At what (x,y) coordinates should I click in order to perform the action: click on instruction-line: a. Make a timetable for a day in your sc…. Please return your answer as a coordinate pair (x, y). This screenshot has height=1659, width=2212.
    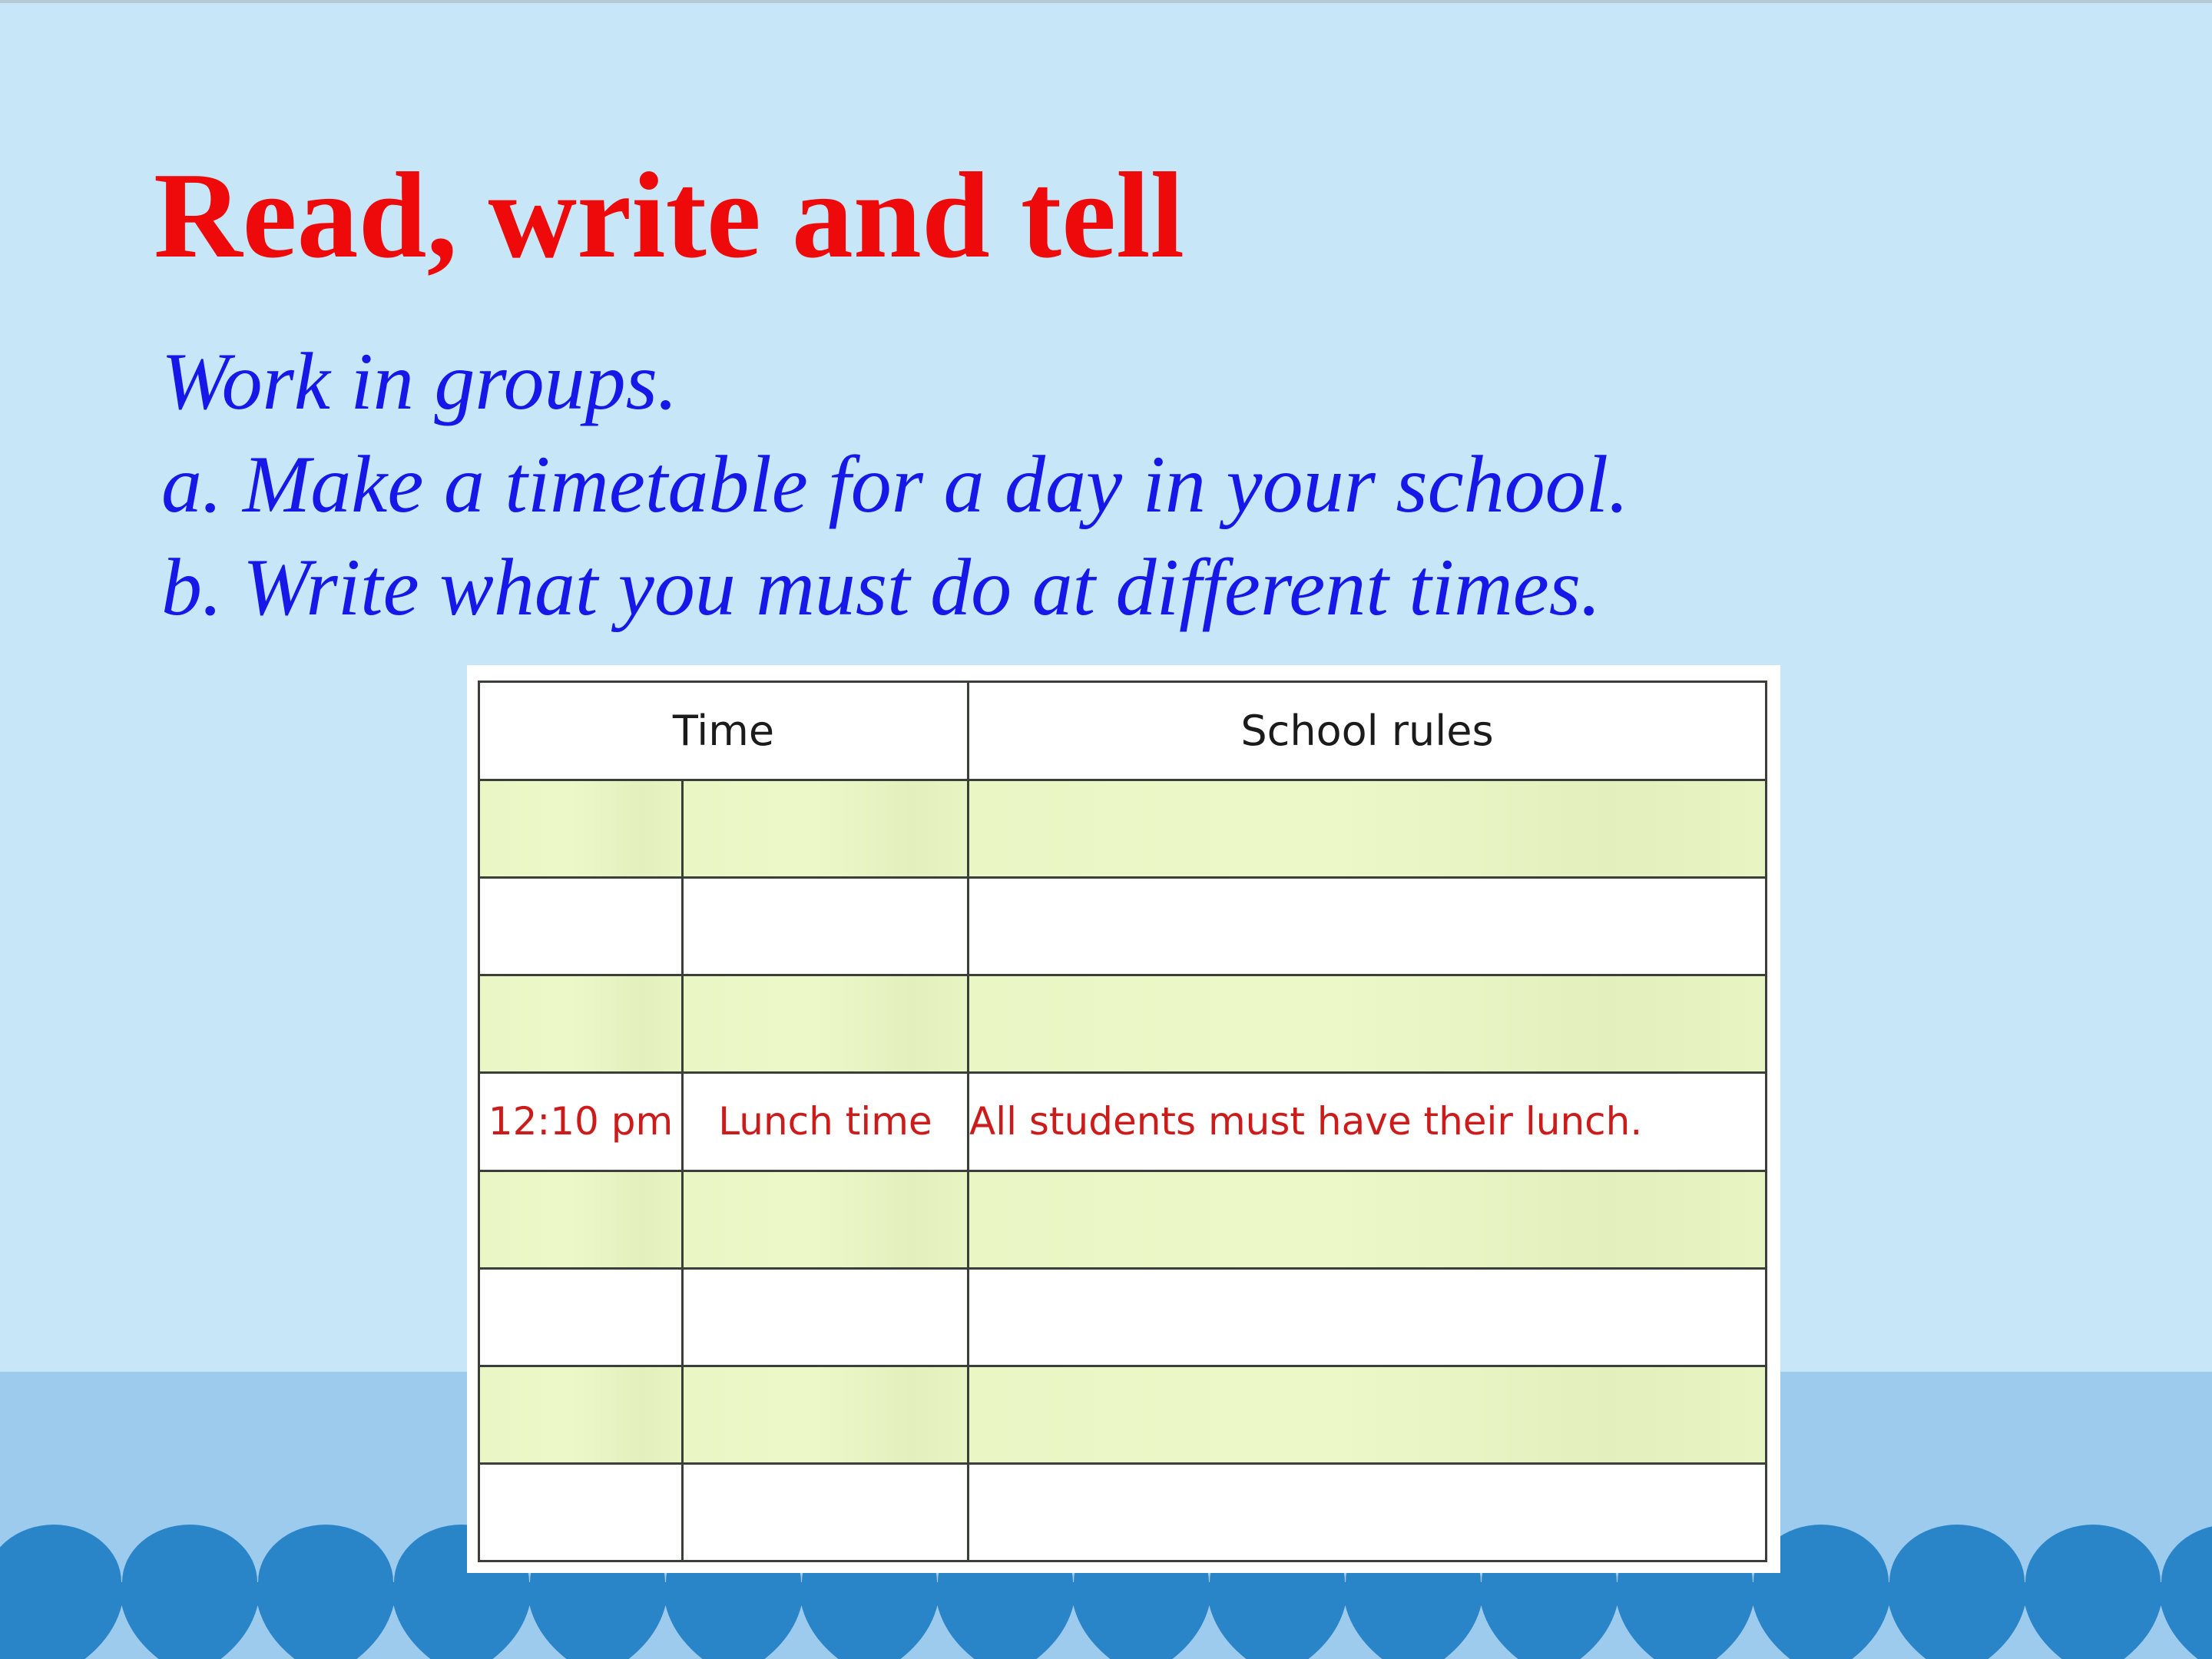
    Looking at the image, I should click on (895, 484).